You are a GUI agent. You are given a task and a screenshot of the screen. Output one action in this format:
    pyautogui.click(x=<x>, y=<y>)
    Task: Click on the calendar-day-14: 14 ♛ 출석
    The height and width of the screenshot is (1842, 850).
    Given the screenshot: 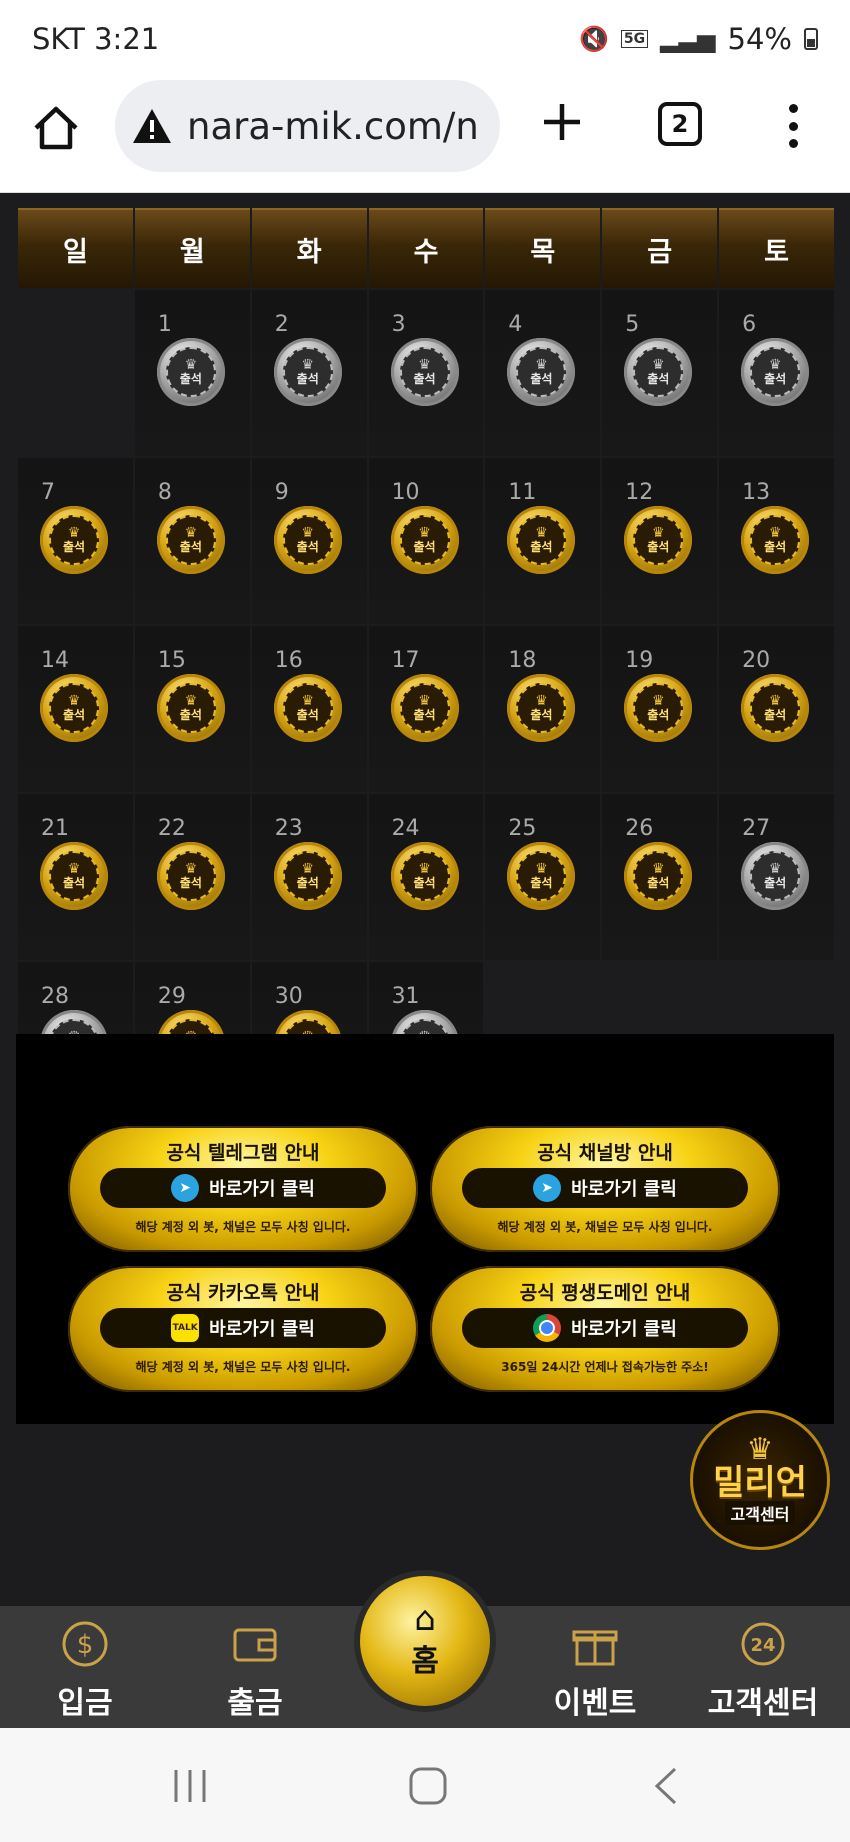 What is the action you would take?
    pyautogui.click(x=75, y=709)
    